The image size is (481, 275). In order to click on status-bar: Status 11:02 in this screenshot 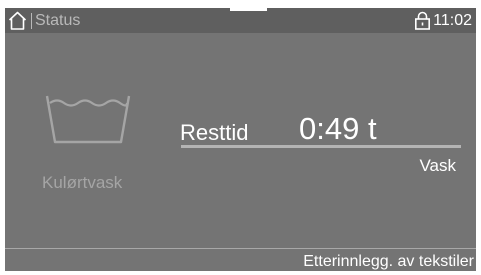, I will do `click(240, 20)`.